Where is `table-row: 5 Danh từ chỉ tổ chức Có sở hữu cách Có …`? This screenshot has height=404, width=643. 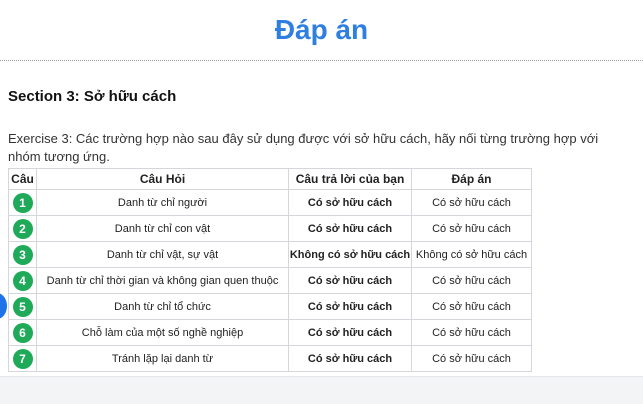
table-row: 5 Danh từ chỉ tổ chức Có sở hữu cách Có … is located at coordinates (270, 306).